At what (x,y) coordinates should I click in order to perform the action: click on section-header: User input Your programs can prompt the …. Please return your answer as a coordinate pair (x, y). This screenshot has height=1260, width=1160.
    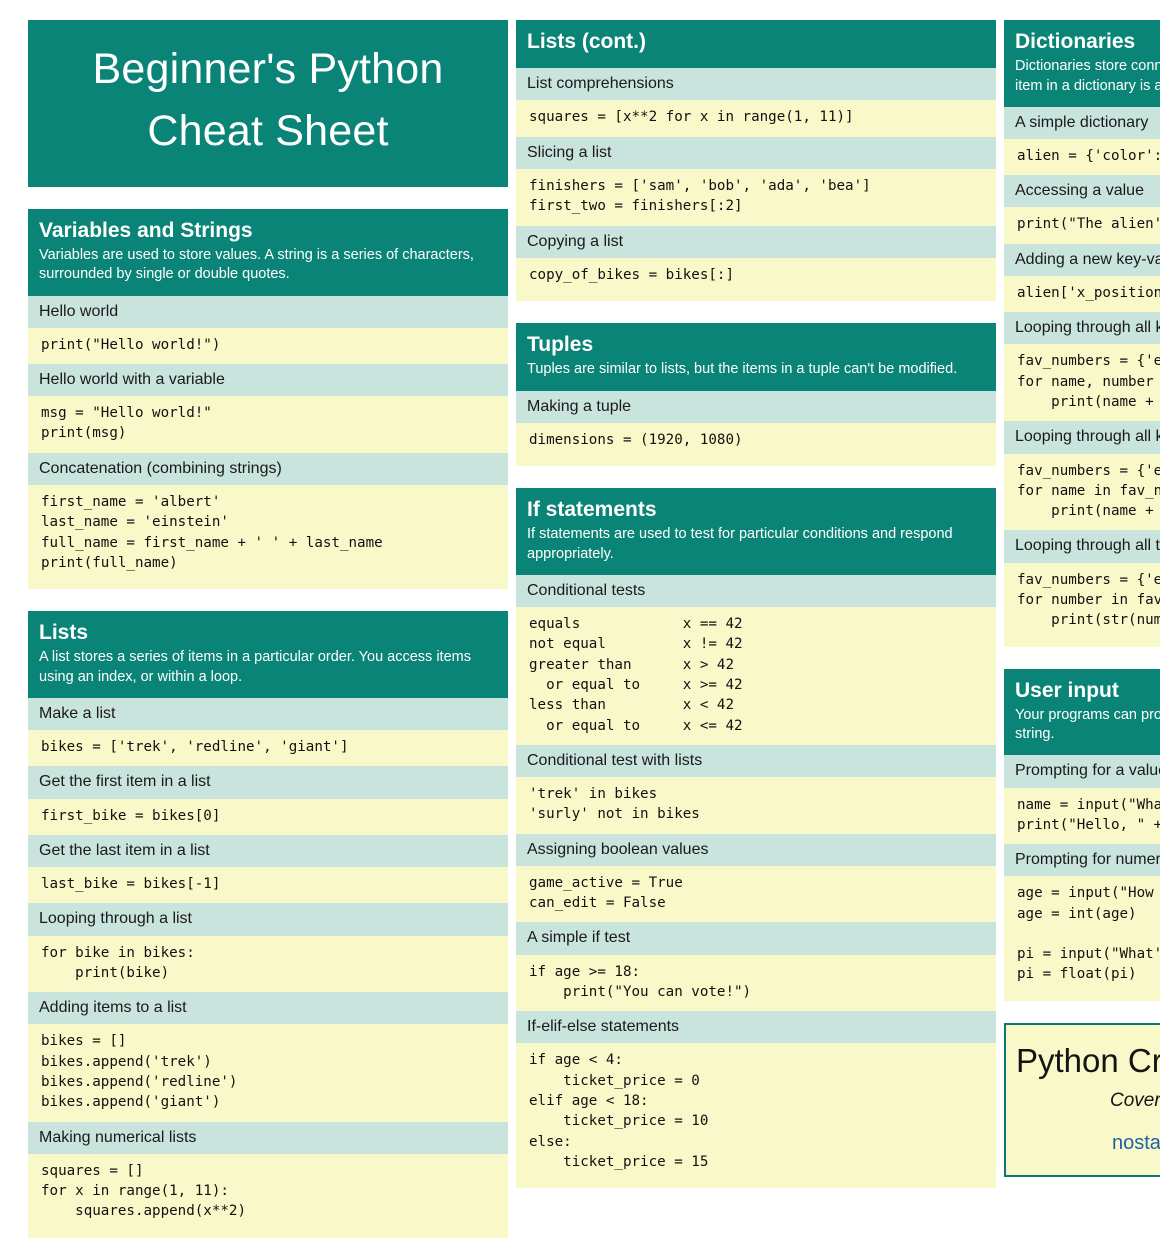
    Looking at the image, I should click on (1082, 712).